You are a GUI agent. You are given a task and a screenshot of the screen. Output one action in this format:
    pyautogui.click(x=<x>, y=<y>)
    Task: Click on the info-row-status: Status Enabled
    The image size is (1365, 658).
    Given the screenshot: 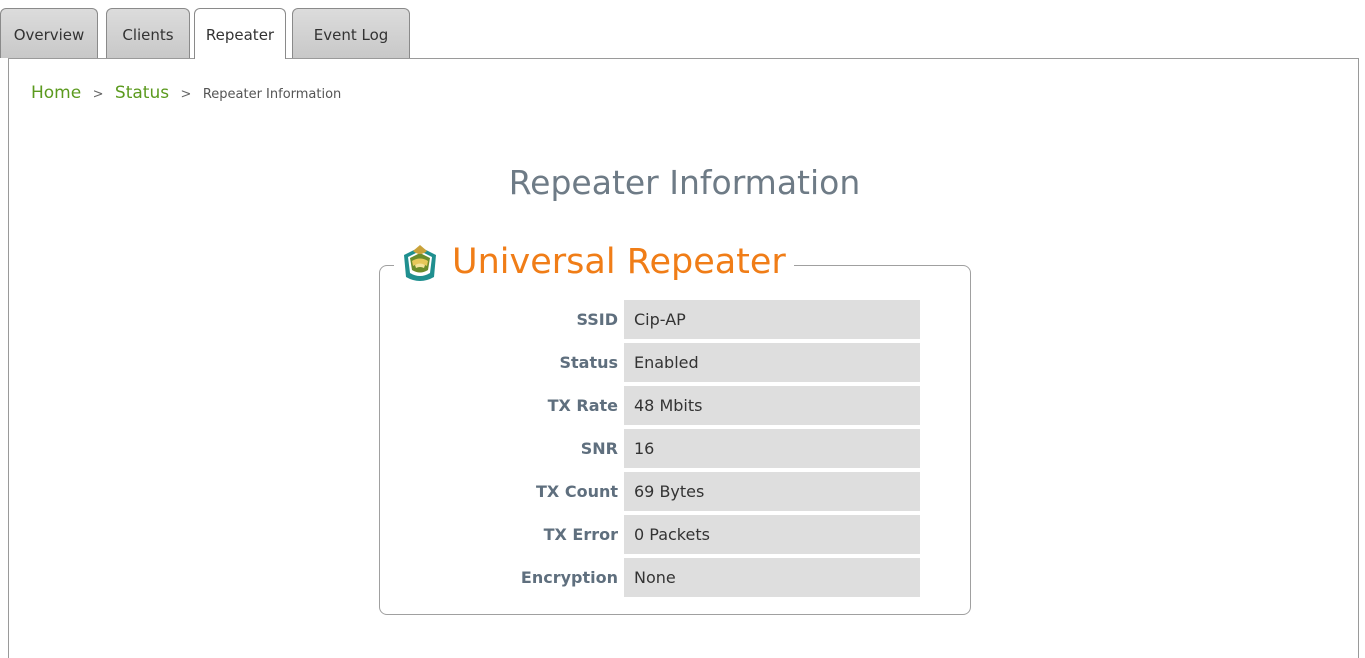 What is the action you would take?
    pyautogui.click(x=660, y=362)
    